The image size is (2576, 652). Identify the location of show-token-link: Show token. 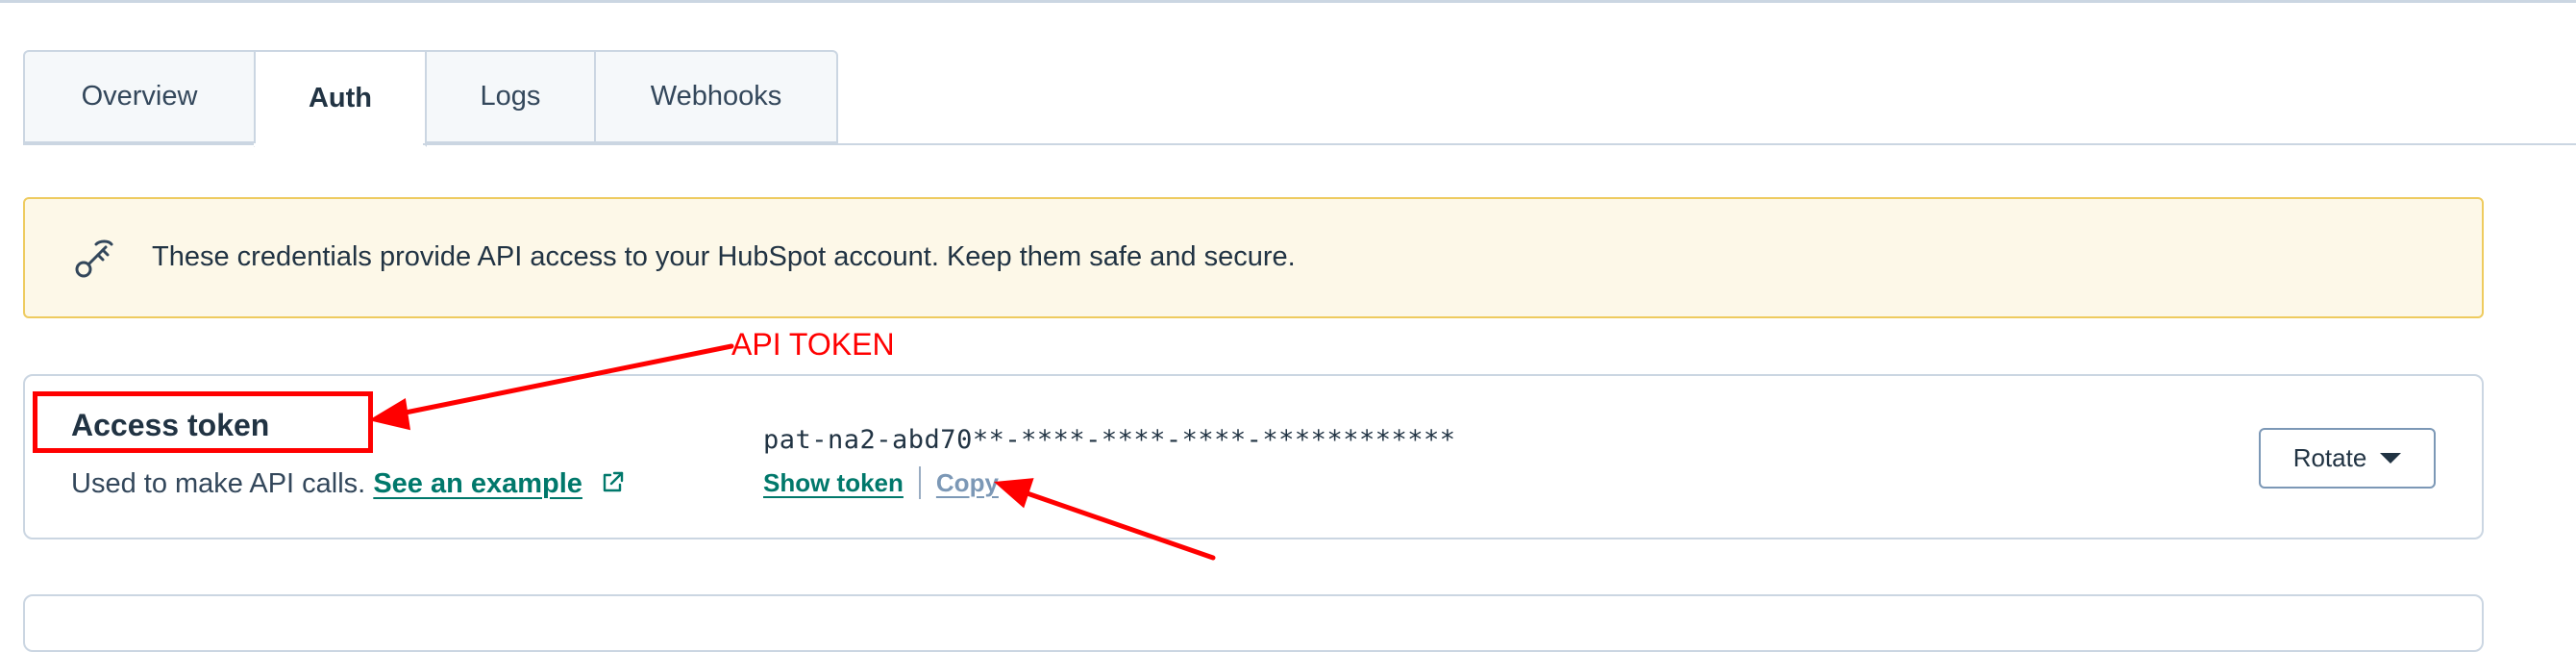
(833, 483).